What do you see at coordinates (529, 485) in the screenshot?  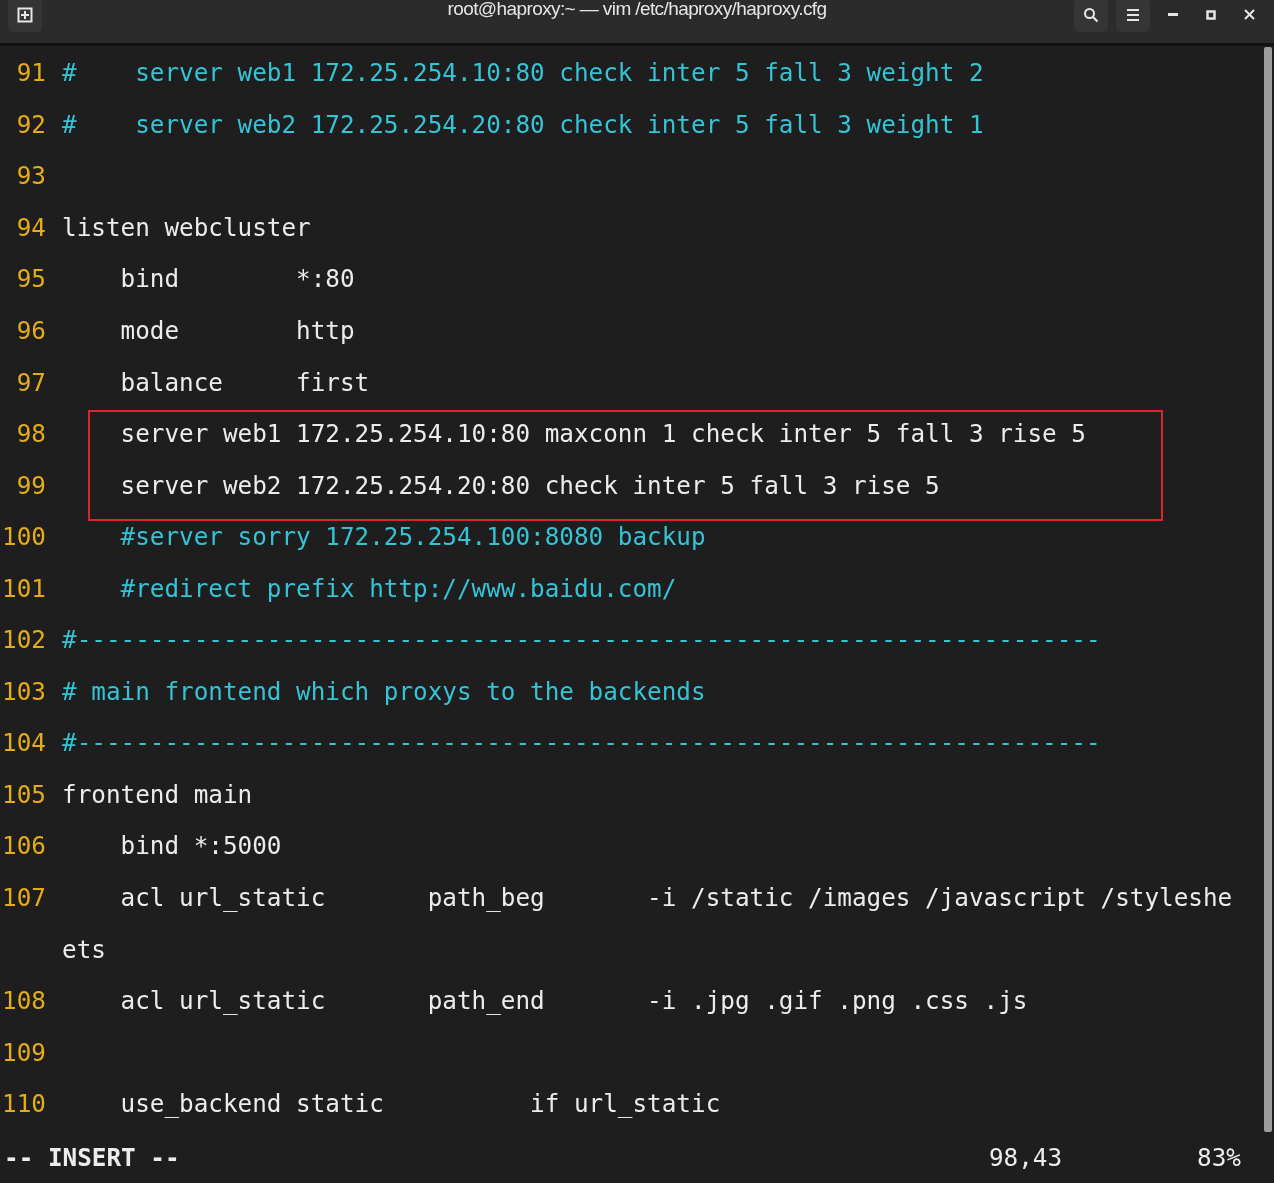 I see `code-line: server web2 172.25.254.20:80 check inter 5 fall 3 rise 5` at bounding box center [529, 485].